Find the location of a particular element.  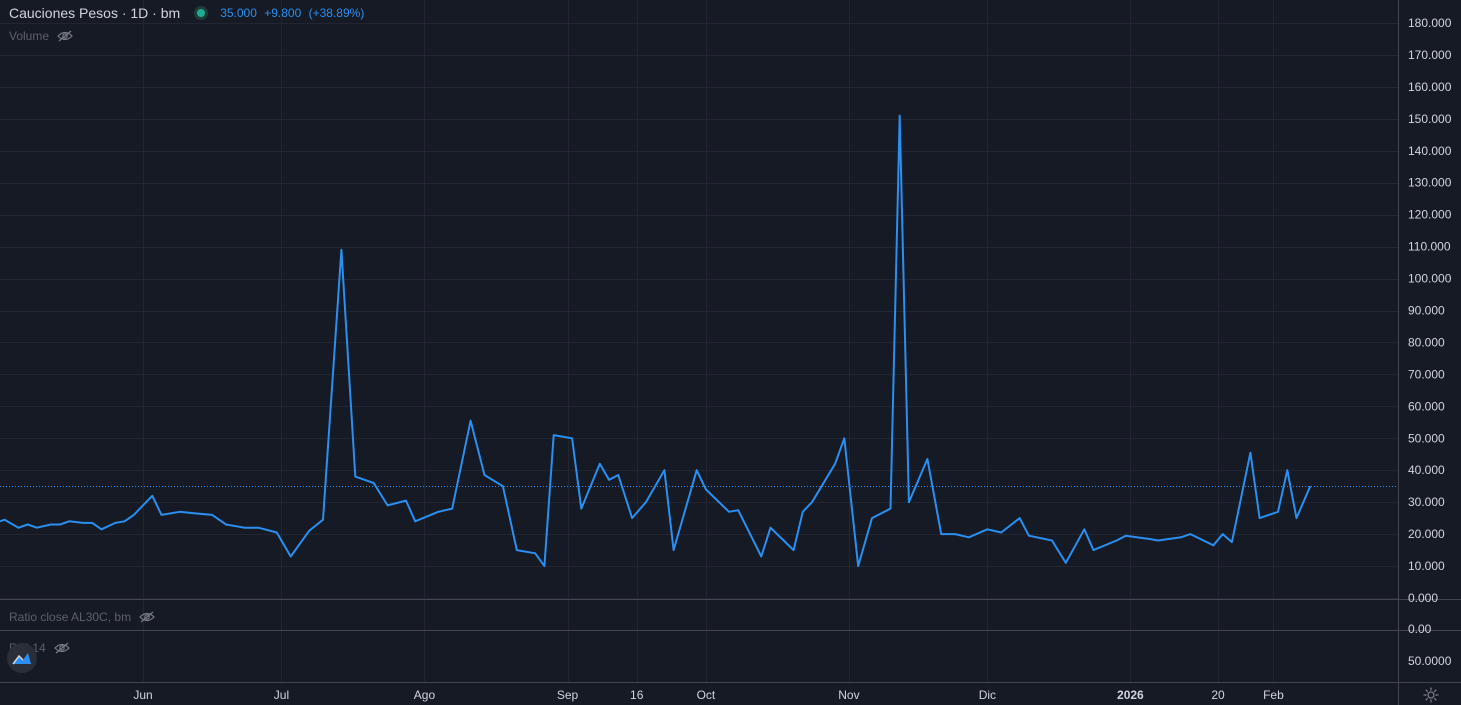

rsi-axis-label: 50.0000 is located at coordinates (1430, 661).